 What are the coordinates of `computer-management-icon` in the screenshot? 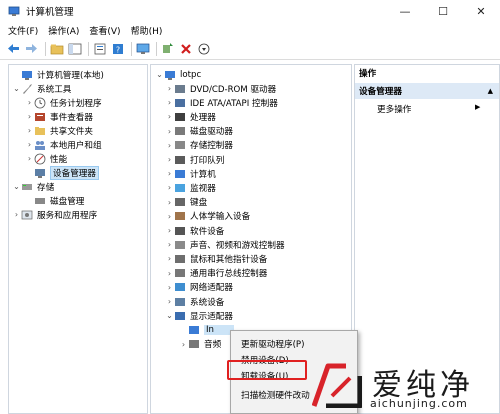 It's located at (14, 11).